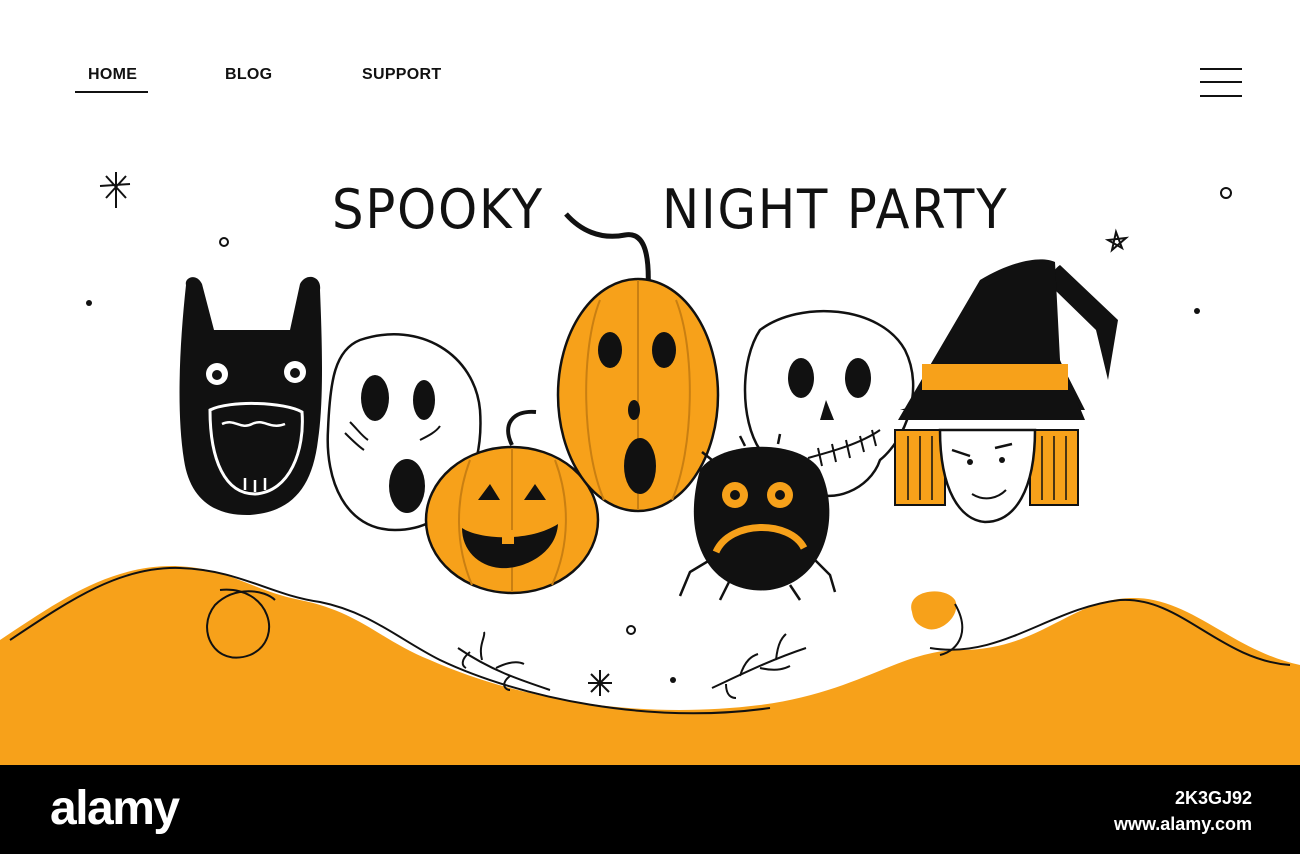 The height and width of the screenshot is (854, 1300). I want to click on hamburger-menu-icon, so click(1221, 83).